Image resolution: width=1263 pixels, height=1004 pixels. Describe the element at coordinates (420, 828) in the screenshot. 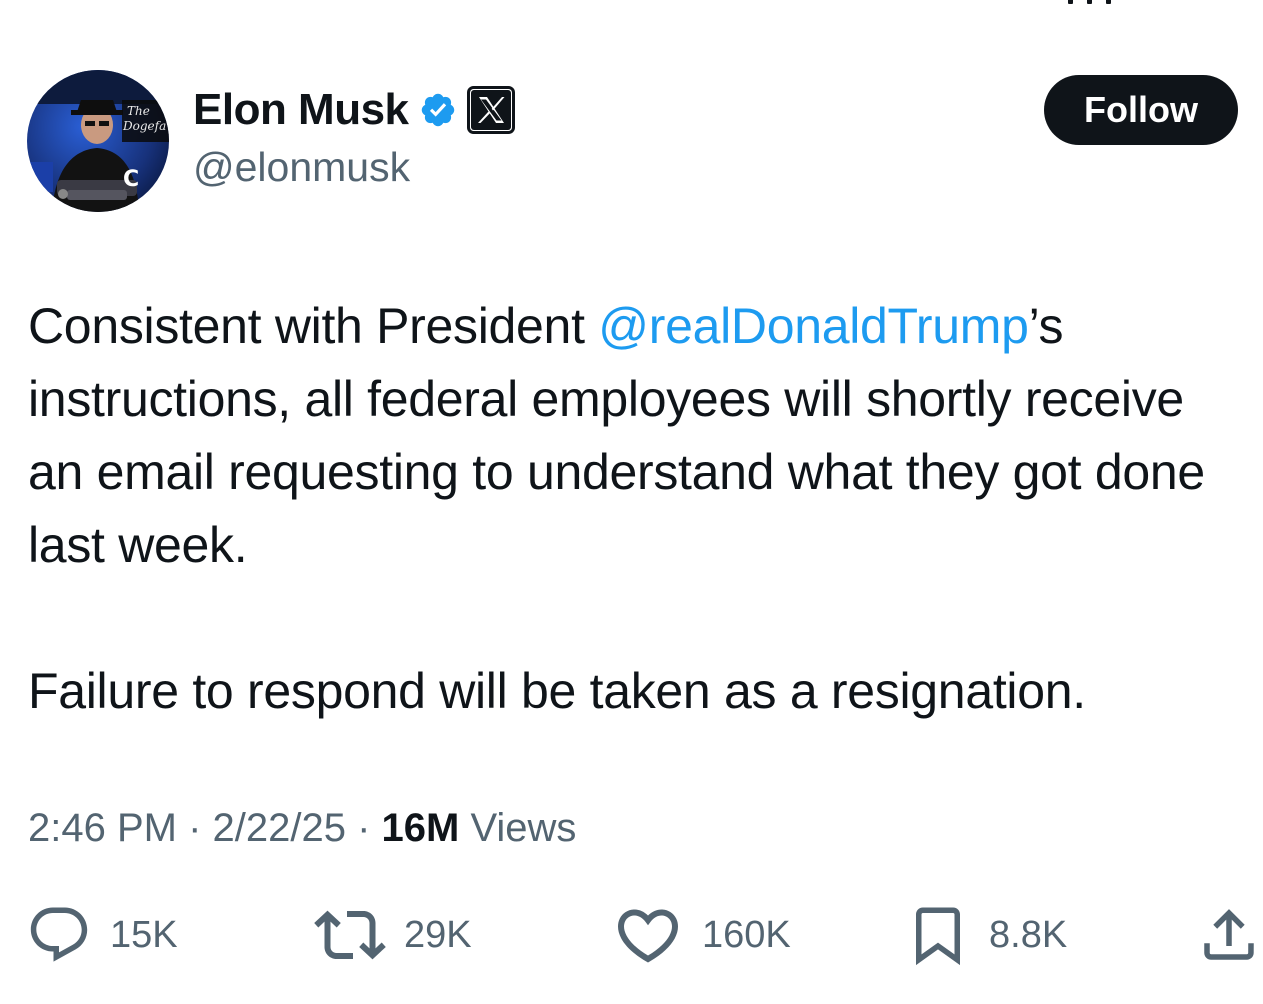

I see `views-count: 16M` at that location.